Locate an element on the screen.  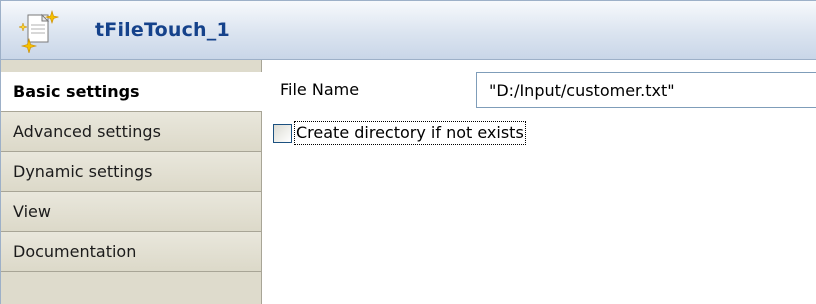
tab-dynamic-settings: Dynamic settings is located at coordinates (131, 172).